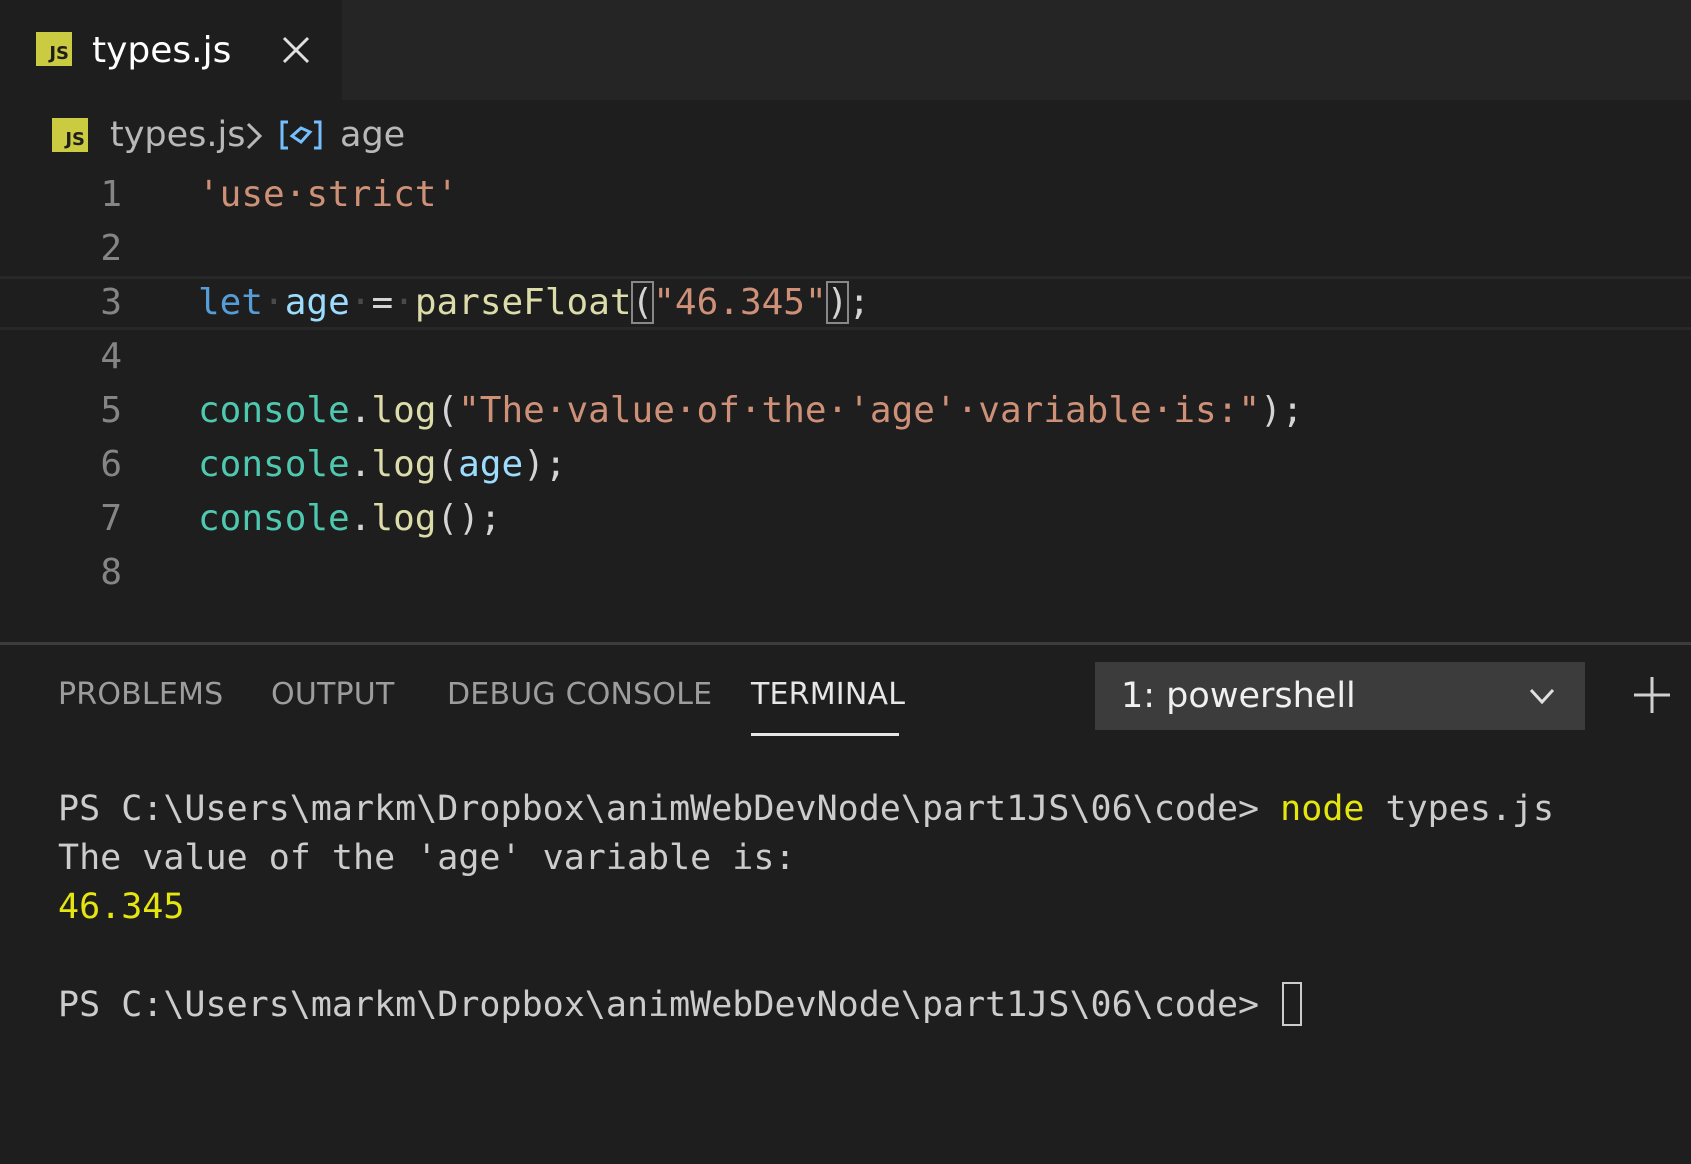  I want to click on breadcrumb: JS types.js age, so click(845, 136).